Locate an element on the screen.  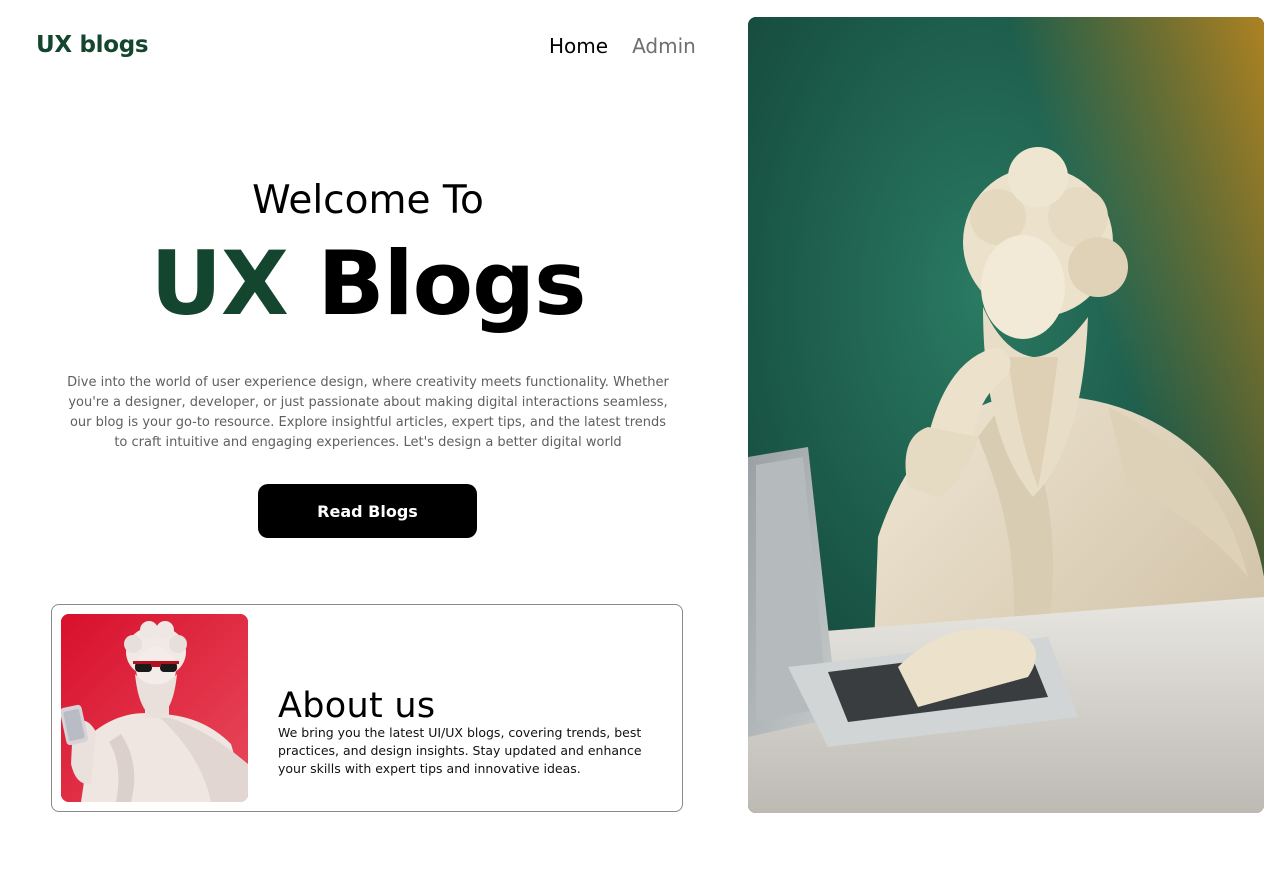
statue-sunglasses-illustration is located at coordinates (154, 708).